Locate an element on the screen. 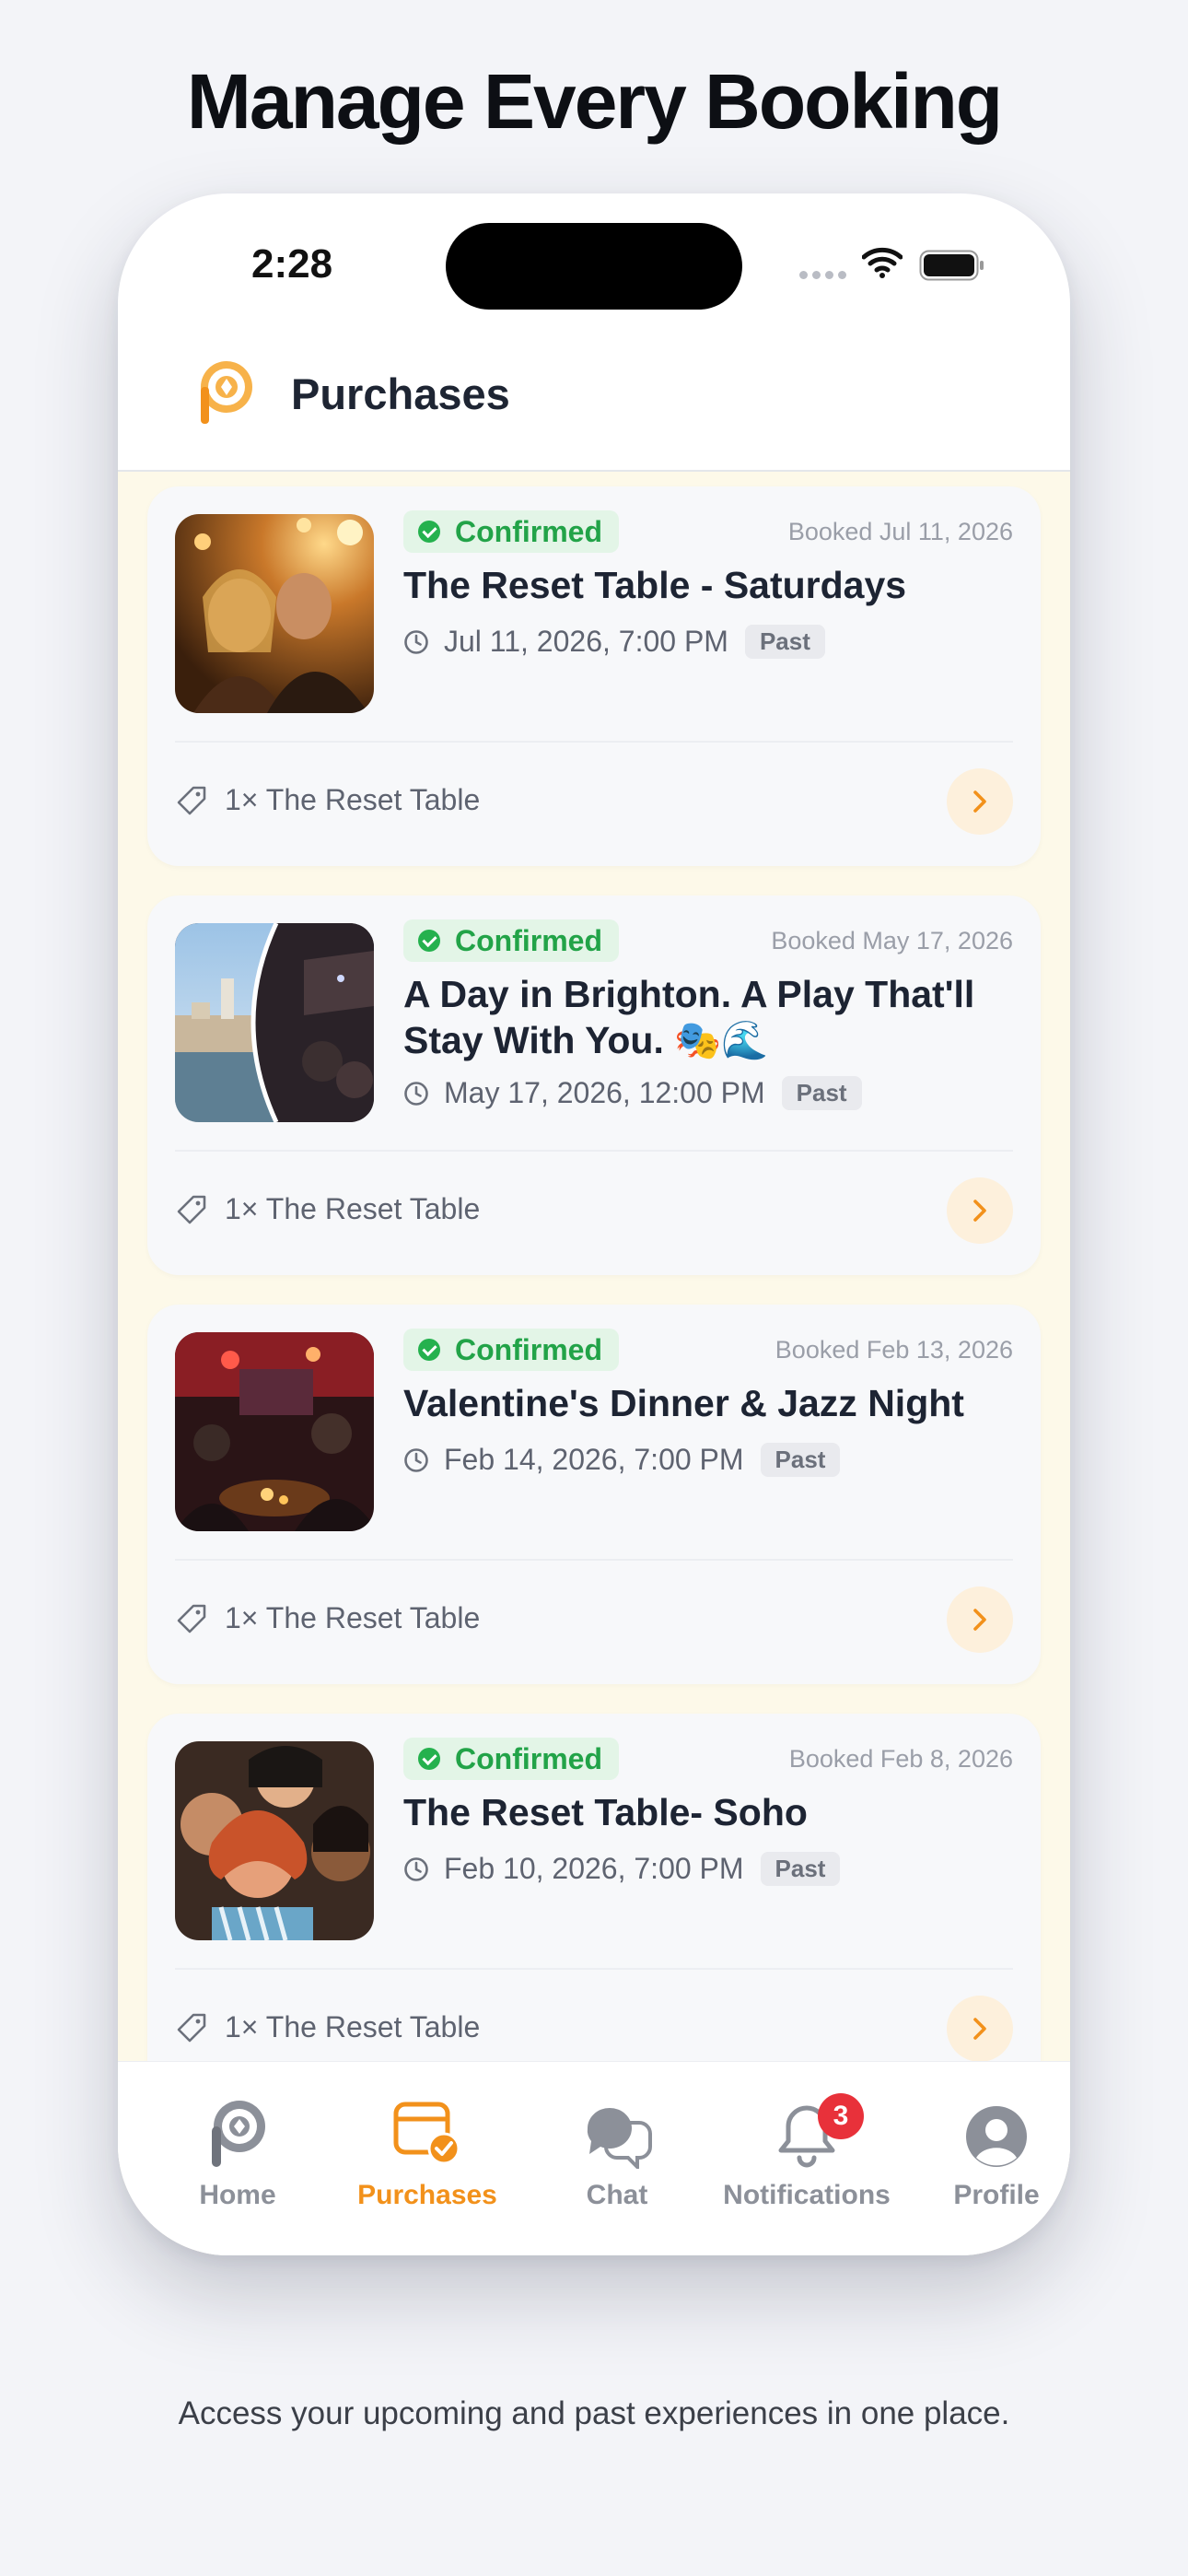 Image resolution: width=1188 pixels, height=2576 pixels. purchases-icon is located at coordinates (427, 2133).